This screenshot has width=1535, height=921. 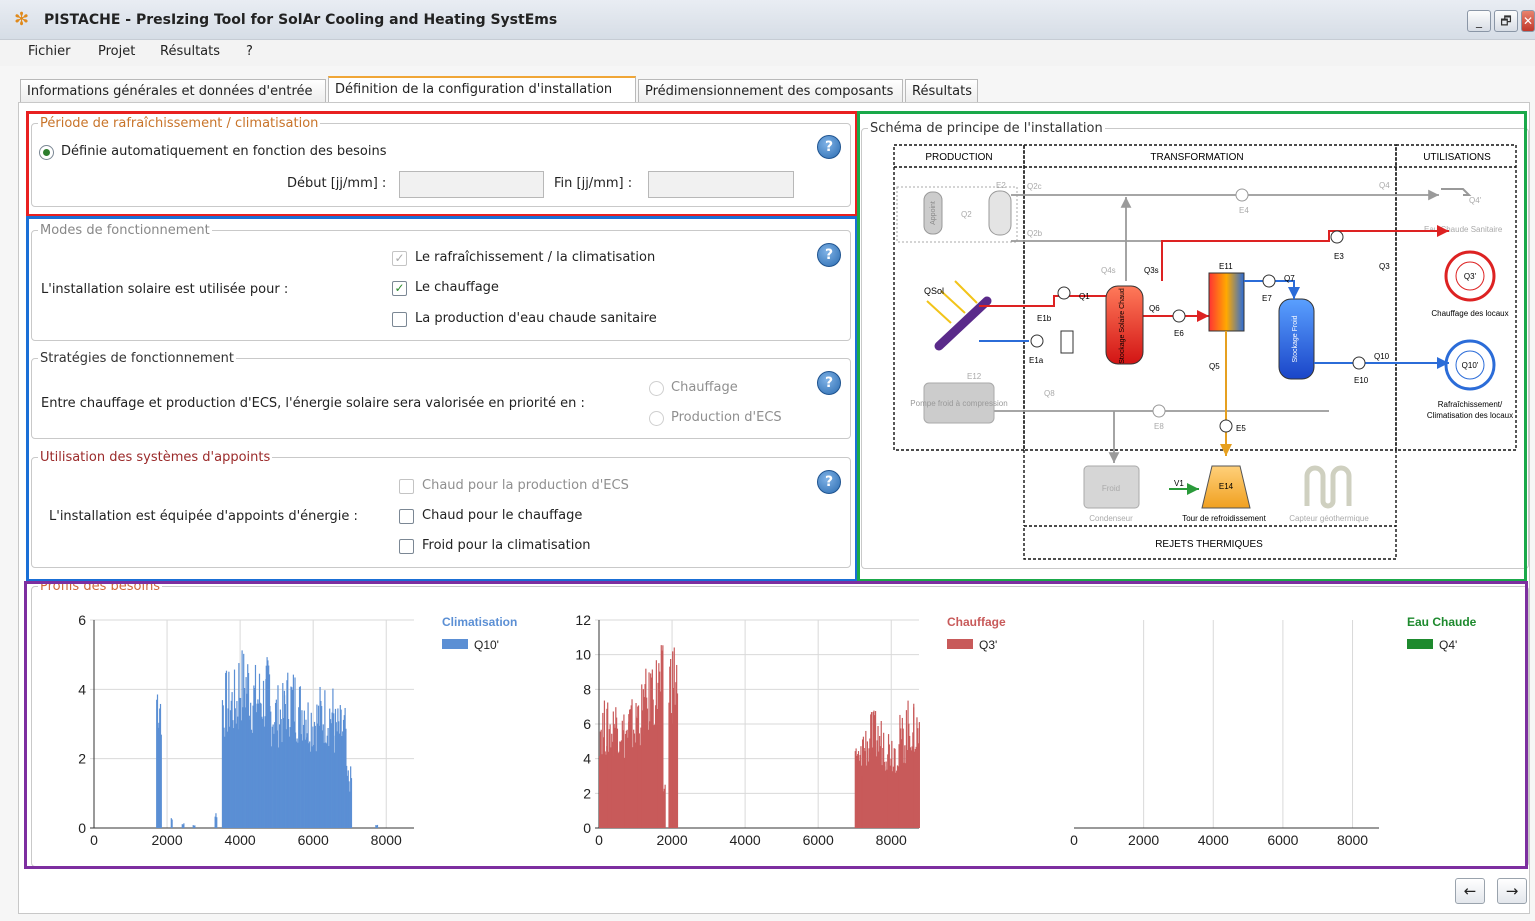 I want to click on svg-text: Q1, so click(x=1084, y=296).